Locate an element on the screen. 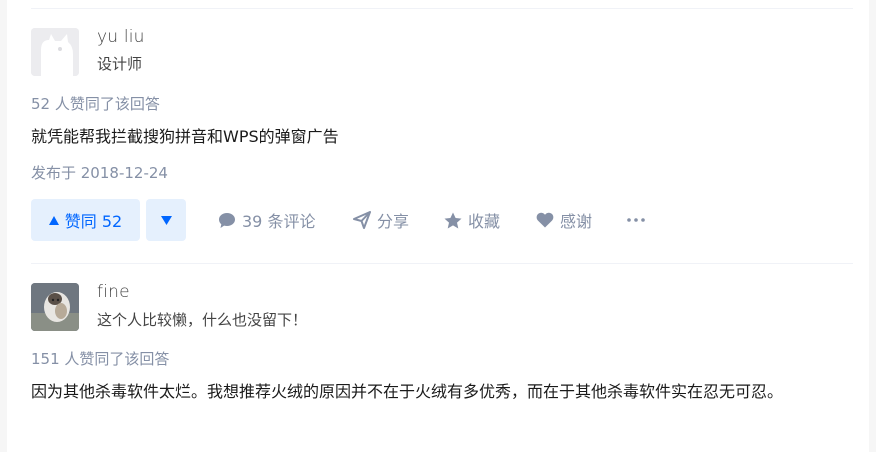  upvote-button: 赞同 52 is located at coordinates (85, 220).